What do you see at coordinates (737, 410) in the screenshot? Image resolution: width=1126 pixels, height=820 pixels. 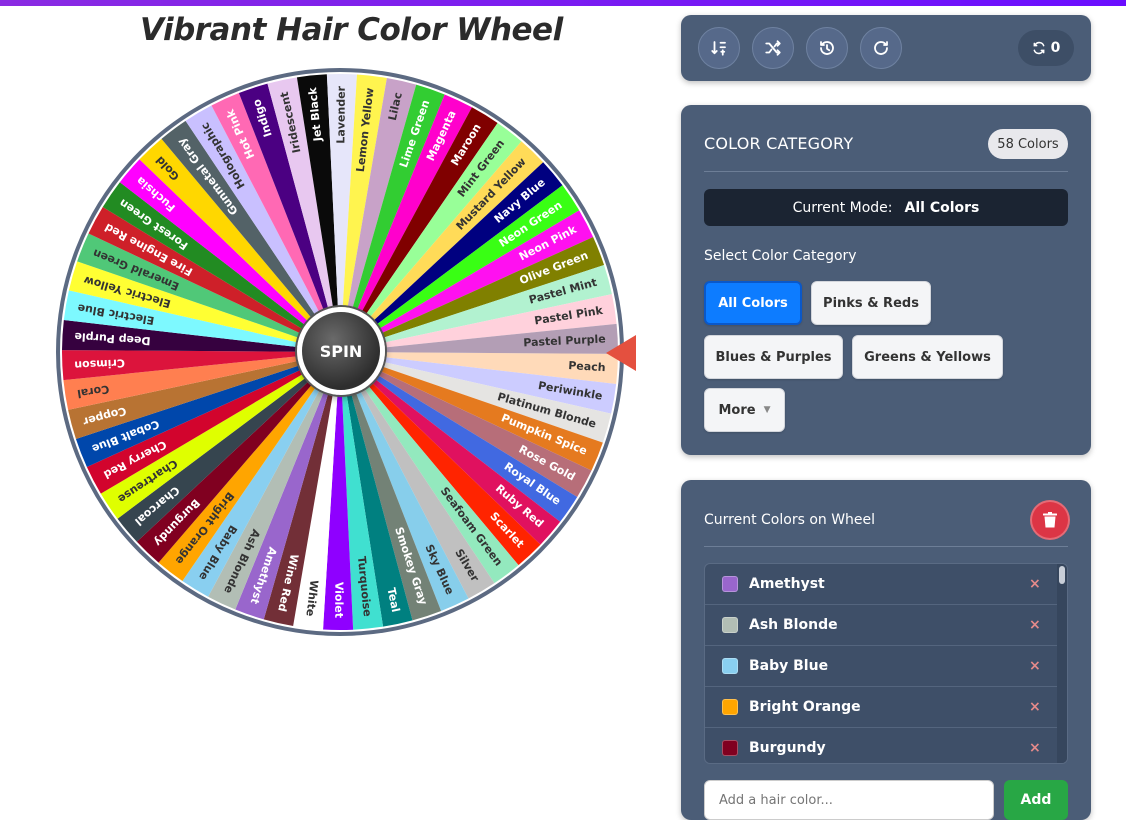 I see `more-label: More` at bounding box center [737, 410].